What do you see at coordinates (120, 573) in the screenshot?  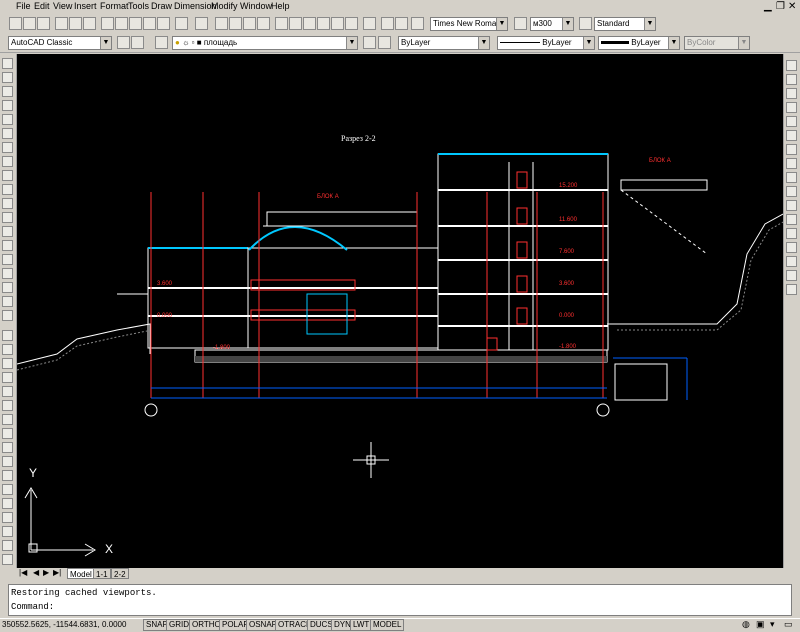 I see `tab-layout-2-2: 2-2` at bounding box center [120, 573].